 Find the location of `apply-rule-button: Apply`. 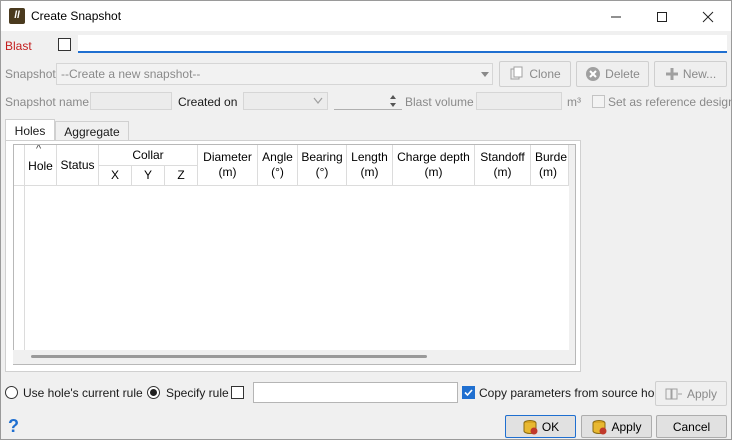

apply-rule-button: Apply is located at coordinates (691, 393).